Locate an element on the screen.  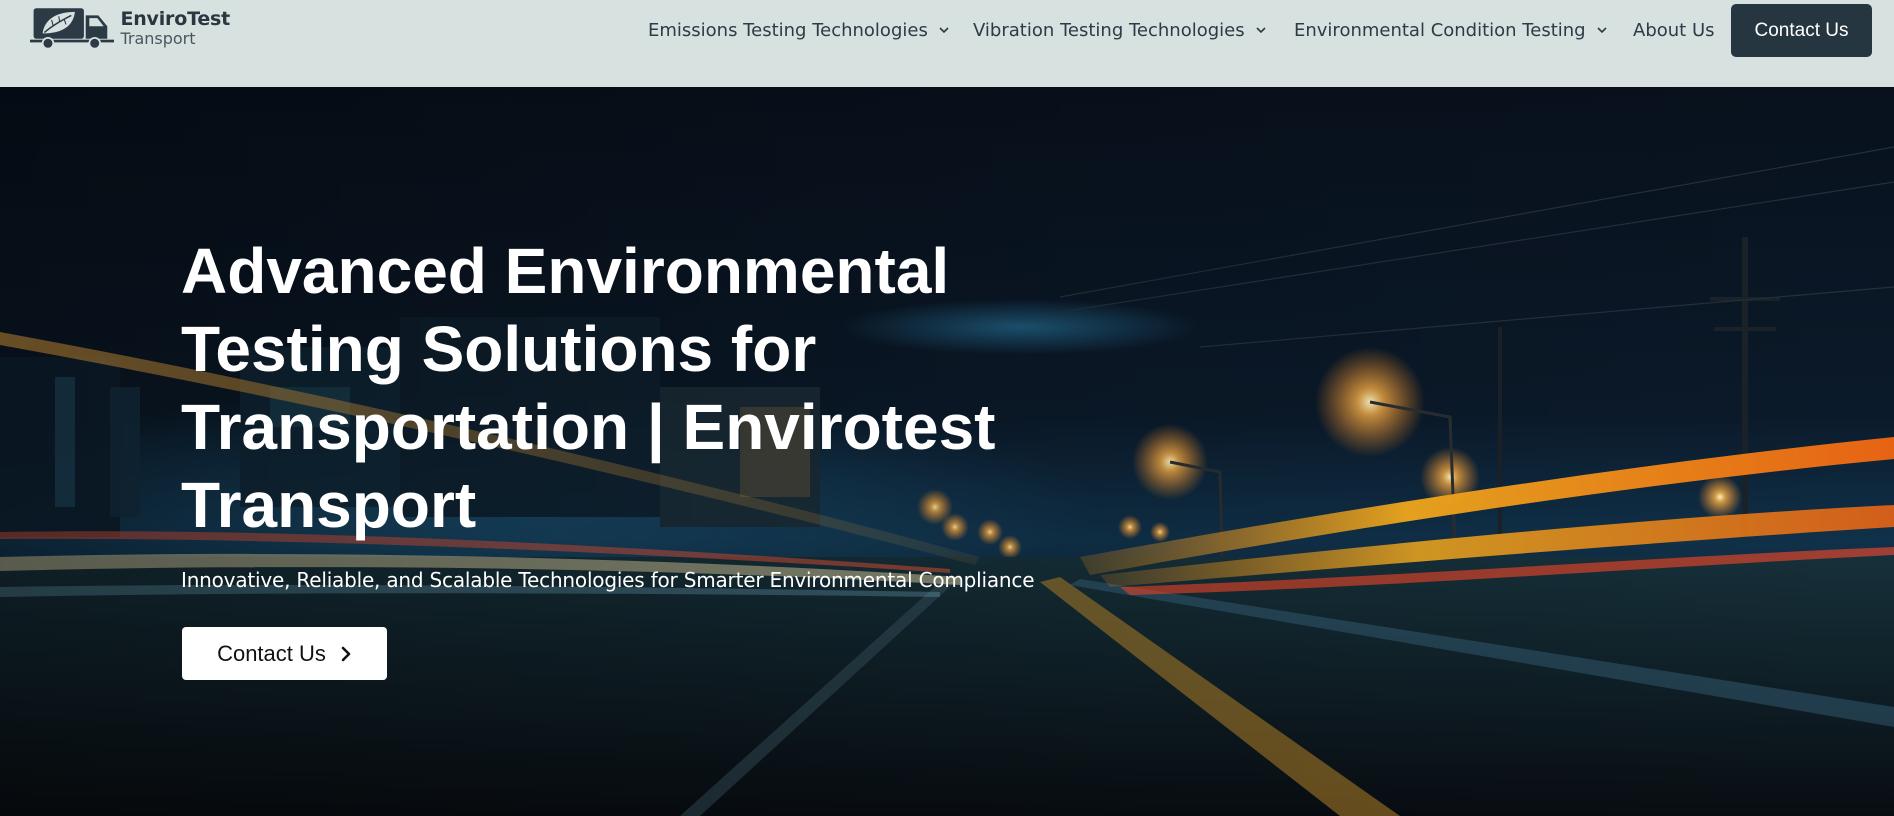
site-logo: EnviroTest Transport is located at coordinates (130, 28).